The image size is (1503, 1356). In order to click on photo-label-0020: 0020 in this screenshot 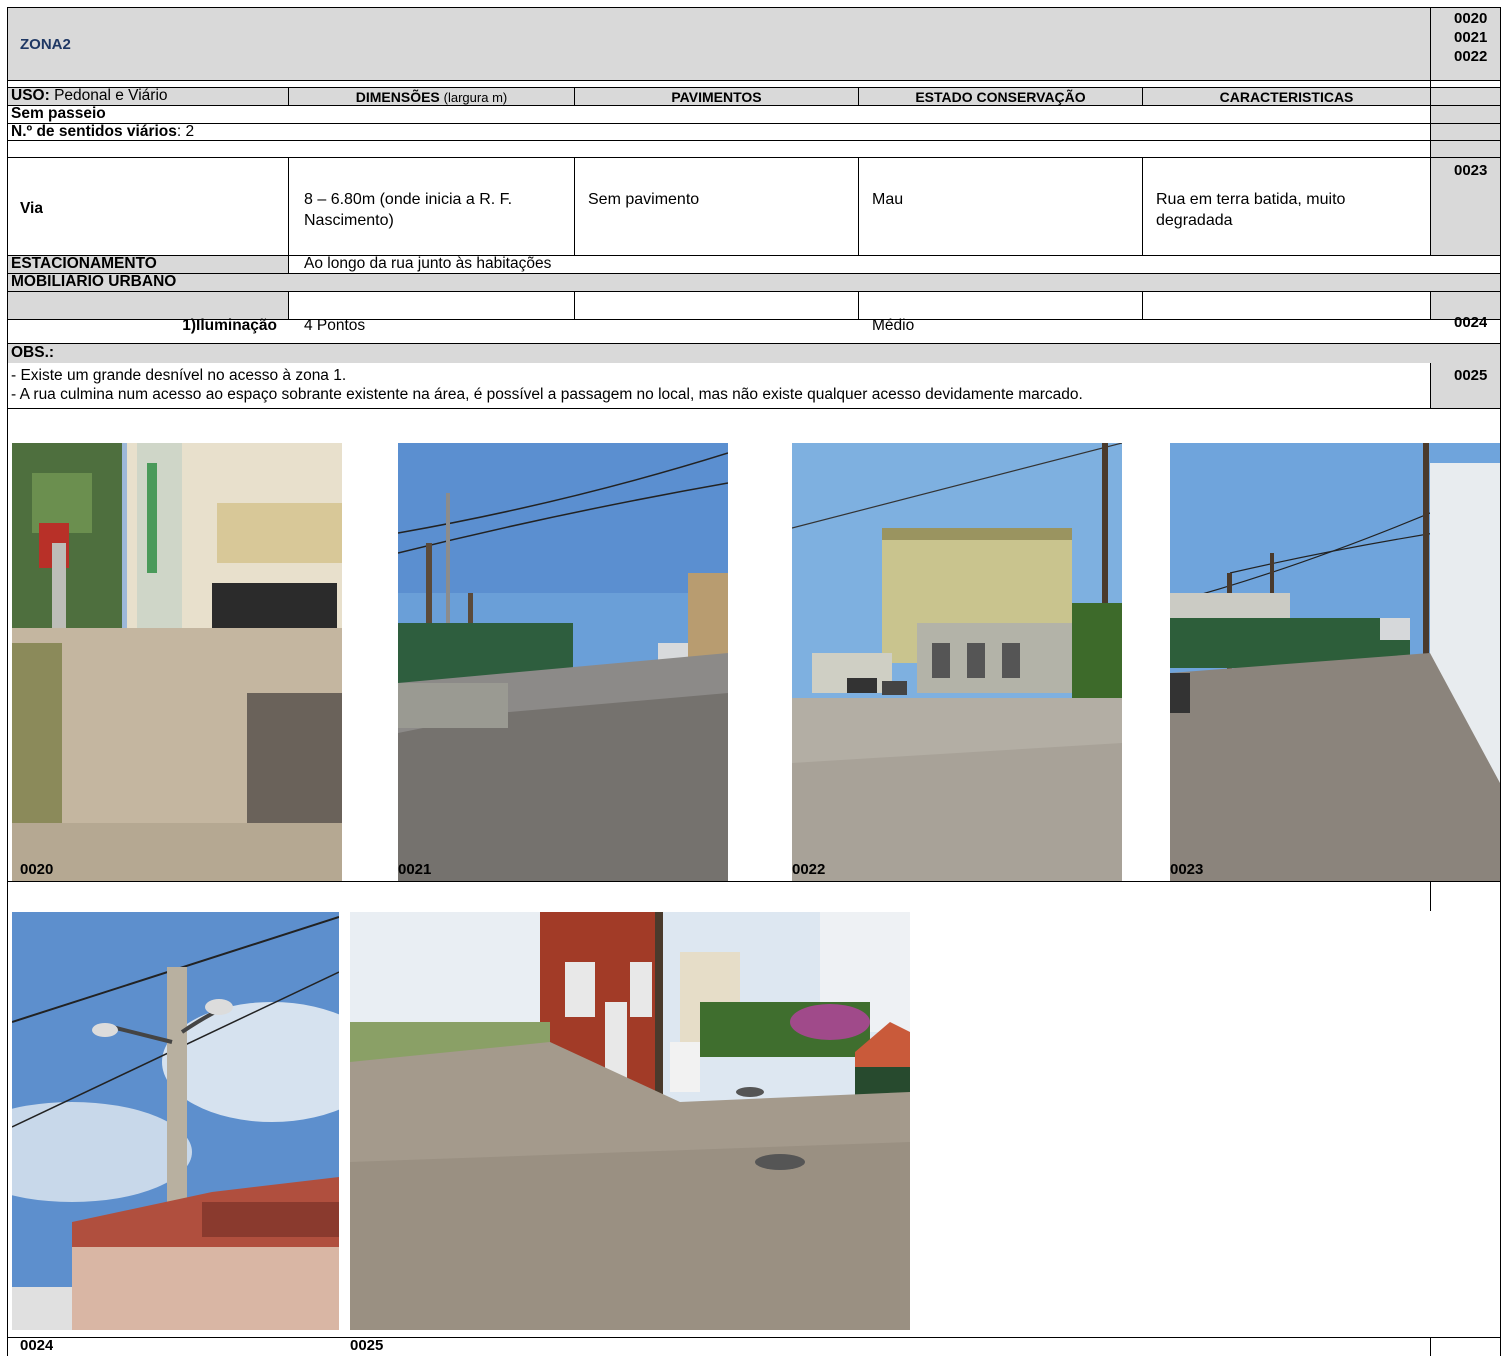, I will do `click(37, 870)`.